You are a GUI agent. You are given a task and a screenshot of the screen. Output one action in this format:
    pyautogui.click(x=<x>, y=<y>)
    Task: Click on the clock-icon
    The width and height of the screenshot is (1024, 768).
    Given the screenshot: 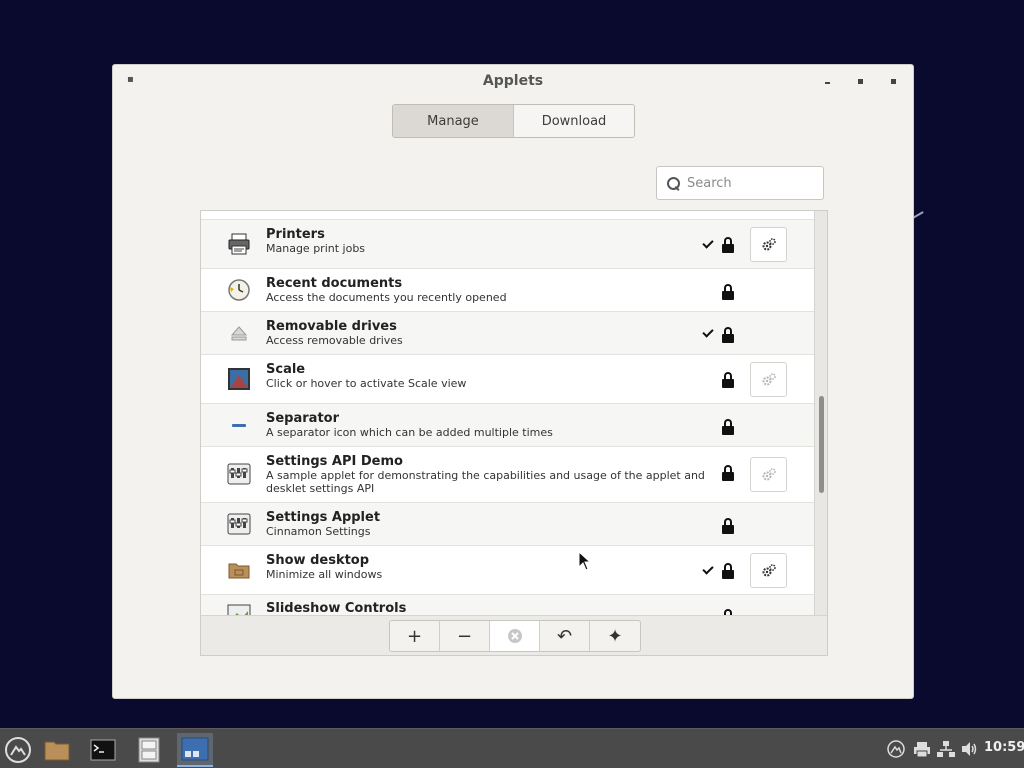 What is the action you would take?
    pyautogui.click(x=239, y=290)
    